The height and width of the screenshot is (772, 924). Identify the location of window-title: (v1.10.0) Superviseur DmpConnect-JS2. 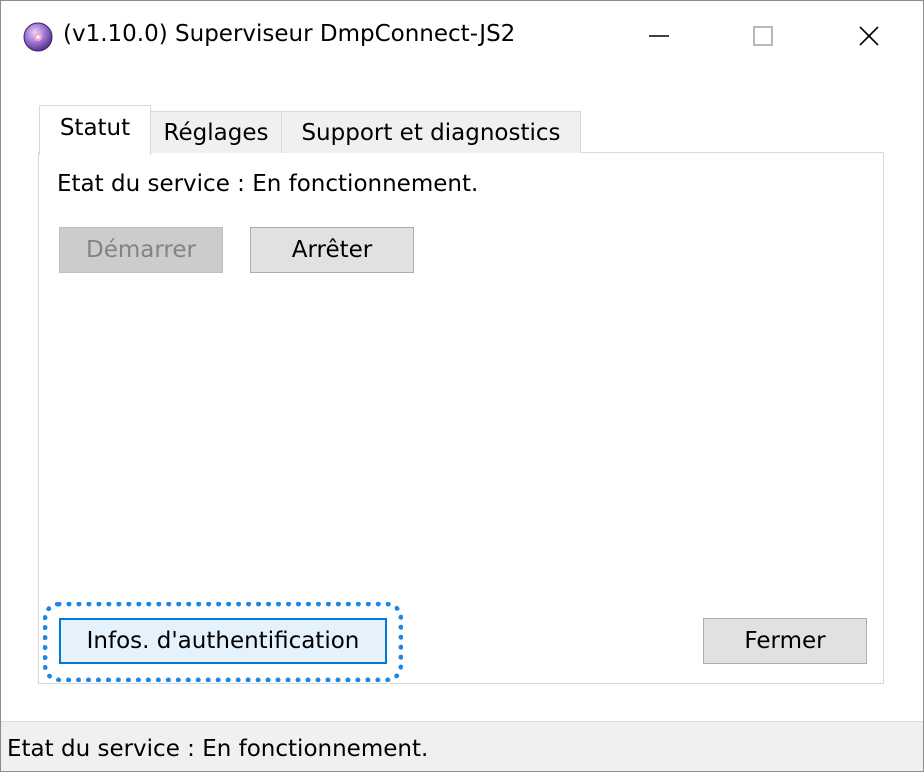
(289, 34).